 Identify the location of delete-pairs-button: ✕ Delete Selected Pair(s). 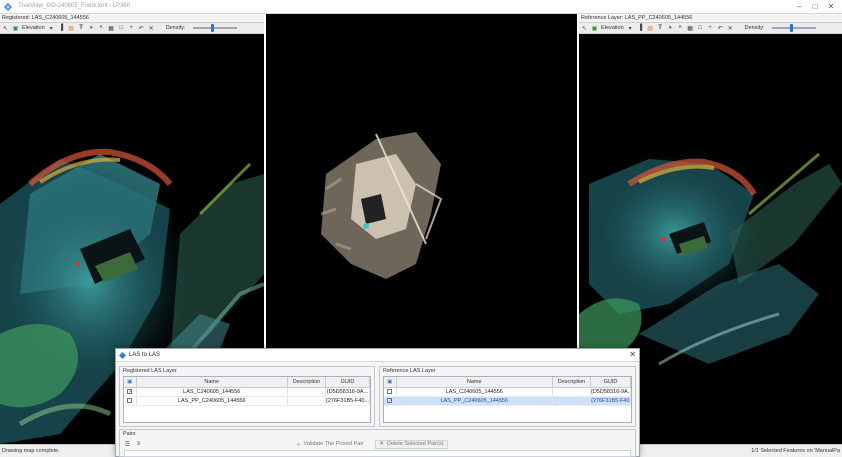
(411, 444).